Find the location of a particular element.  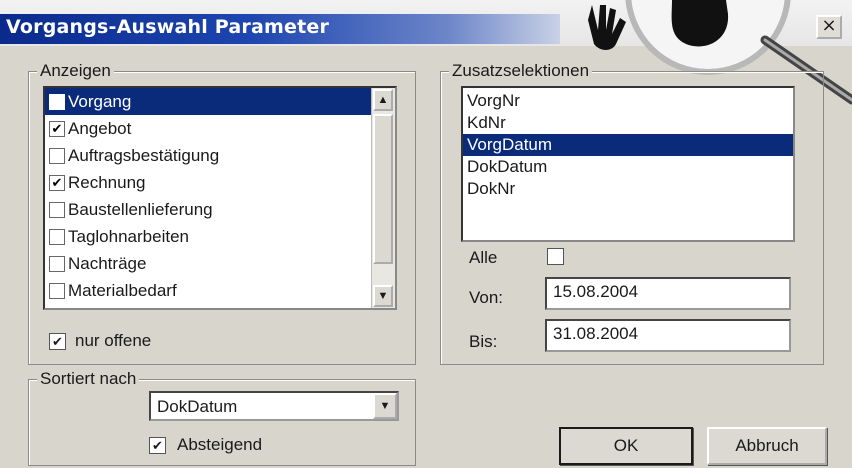

sortiert-legend: Sortiert nach is located at coordinates (88, 379).